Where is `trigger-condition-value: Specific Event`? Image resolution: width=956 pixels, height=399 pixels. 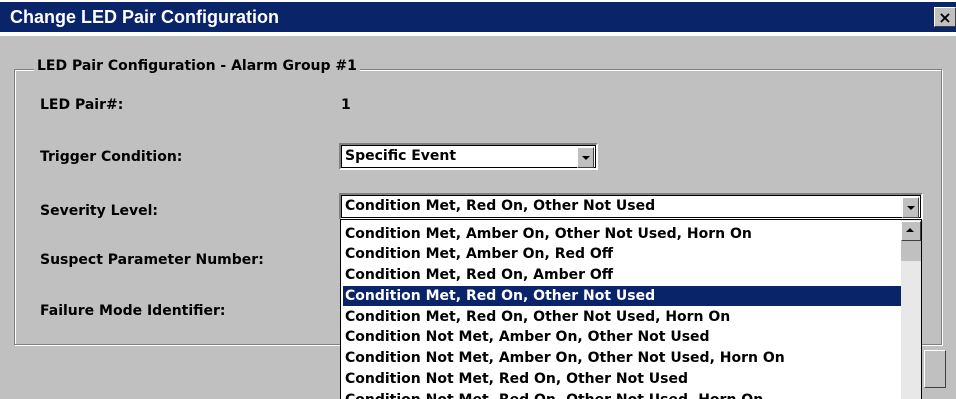 trigger-condition-value: Specific Event is located at coordinates (401, 156).